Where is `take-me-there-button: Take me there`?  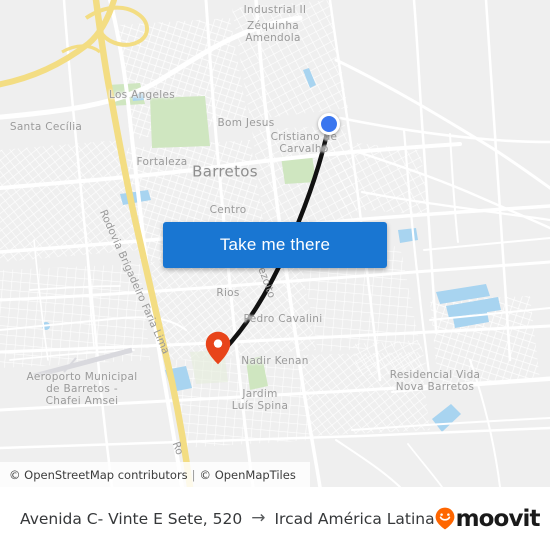 take-me-there-button: Take me there is located at coordinates (275, 245).